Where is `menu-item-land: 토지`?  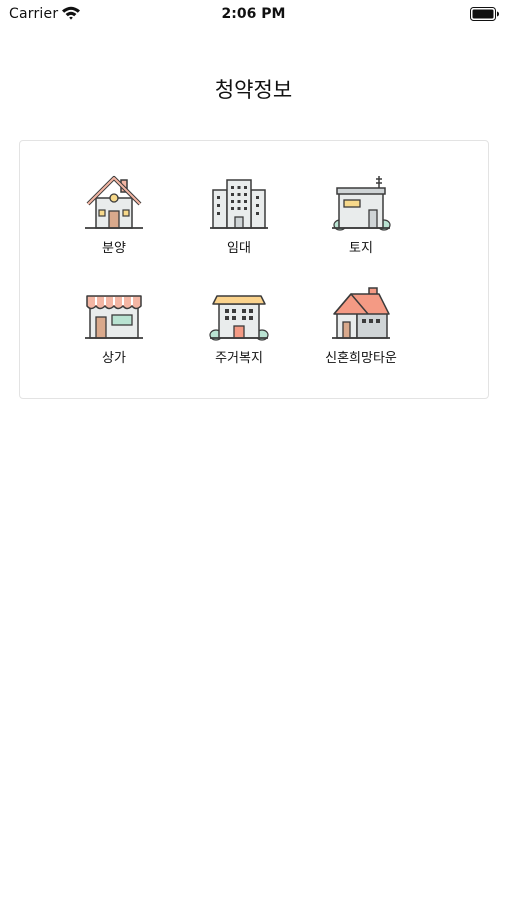
menu-item-land: 토지 is located at coordinates (361, 220).